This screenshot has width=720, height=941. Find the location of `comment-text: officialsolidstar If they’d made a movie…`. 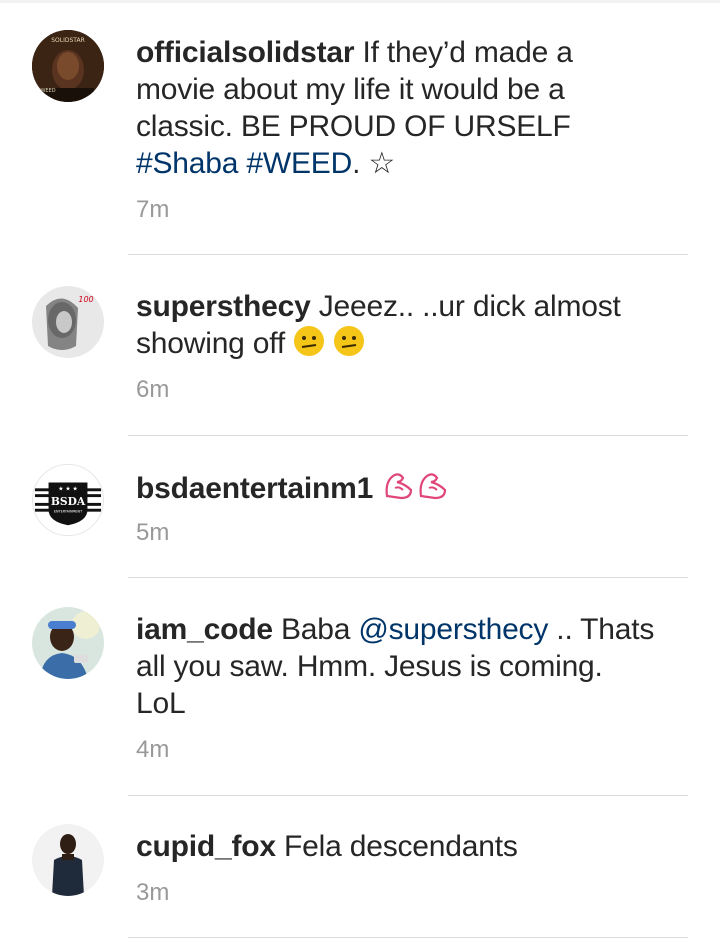

comment-text: officialsolidstar If they’d made a movie… is located at coordinates (396, 108).